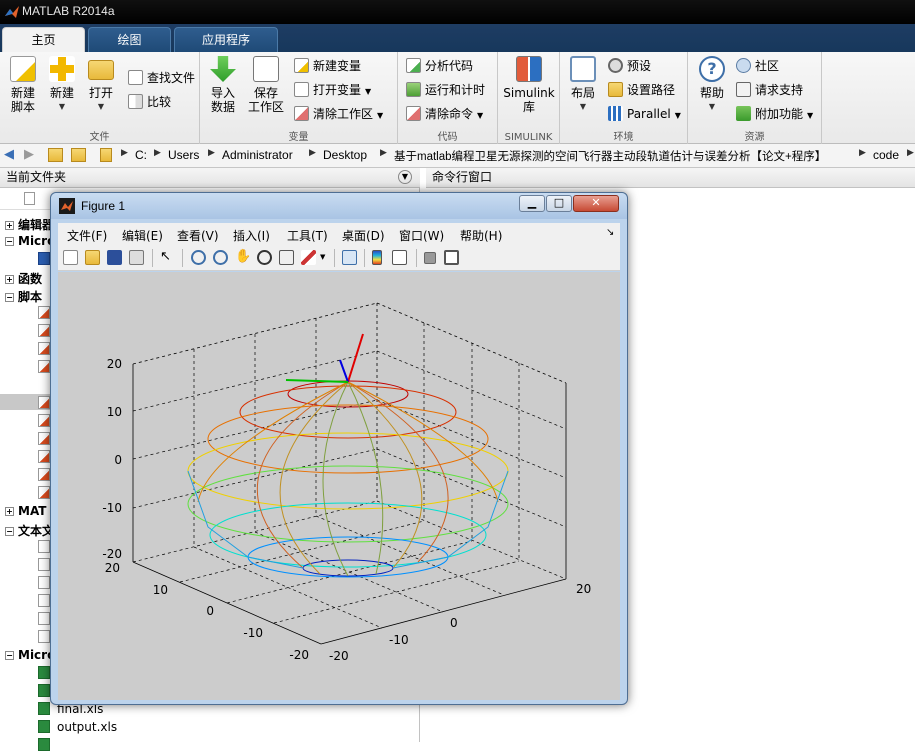 The width and height of the screenshot is (915, 751). What do you see at coordinates (44, 258) in the screenshot?
I see `word-file-icon` at bounding box center [44, 258].